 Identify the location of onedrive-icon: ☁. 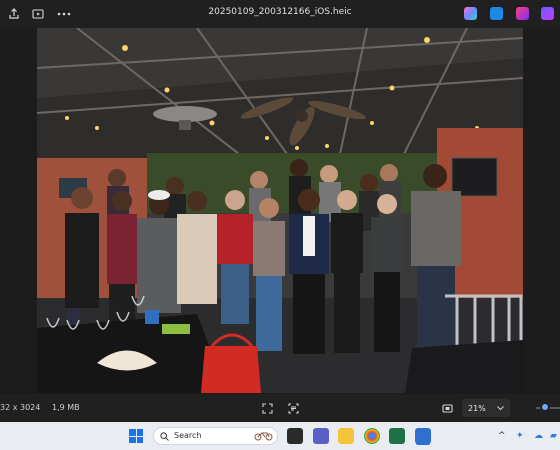
(538, 436).